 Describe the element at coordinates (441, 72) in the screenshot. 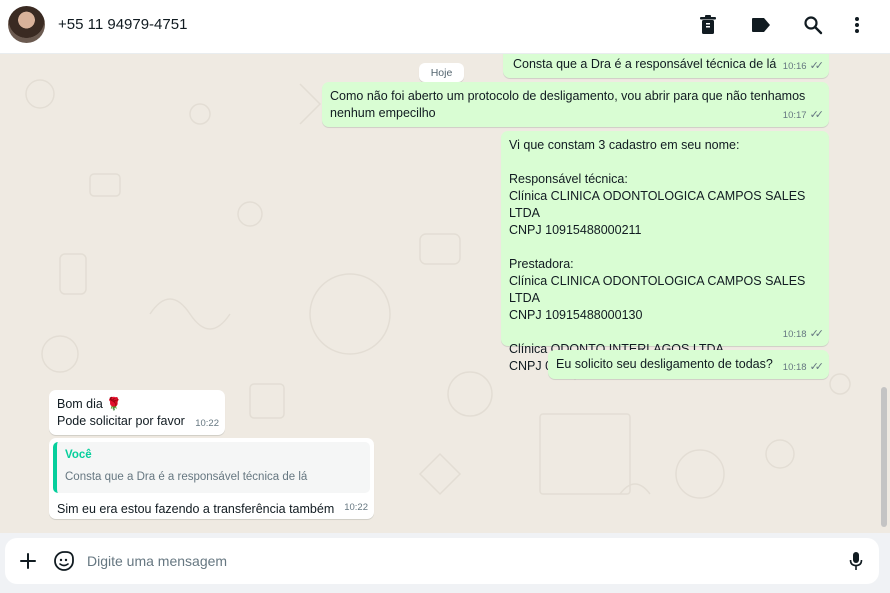

I see `date-chip: Hoje` at that location.